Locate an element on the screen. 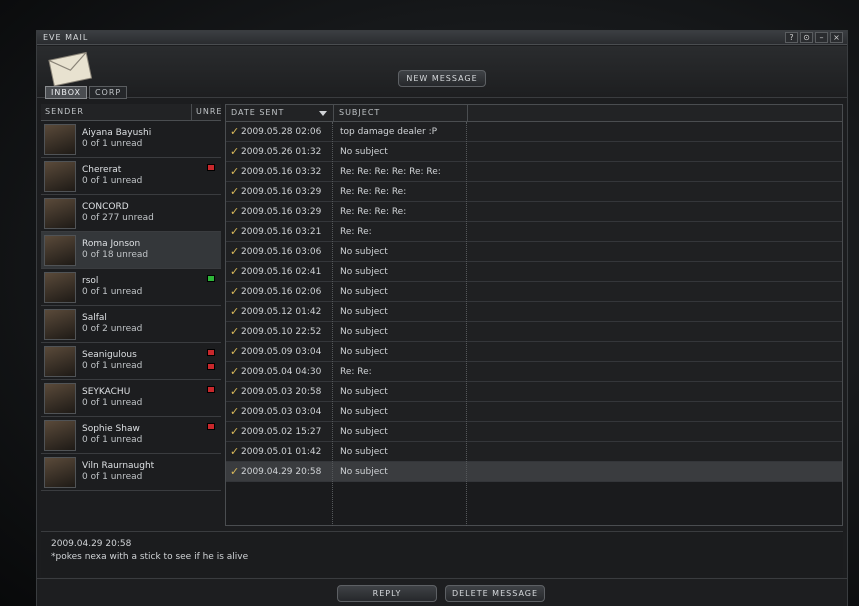 The image size is (859, 606). sender-row: Seanigulous 0 of 1 unread is located at coordinates (131, 361).